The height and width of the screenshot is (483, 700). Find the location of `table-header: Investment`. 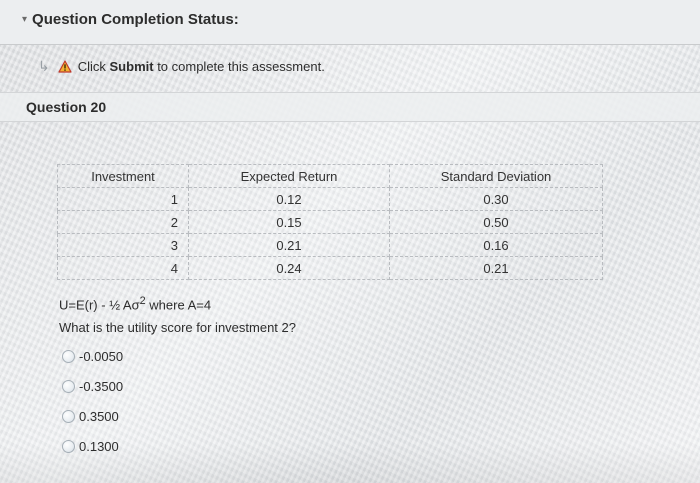

table-header: Investment is located at coordinates (123, 176).